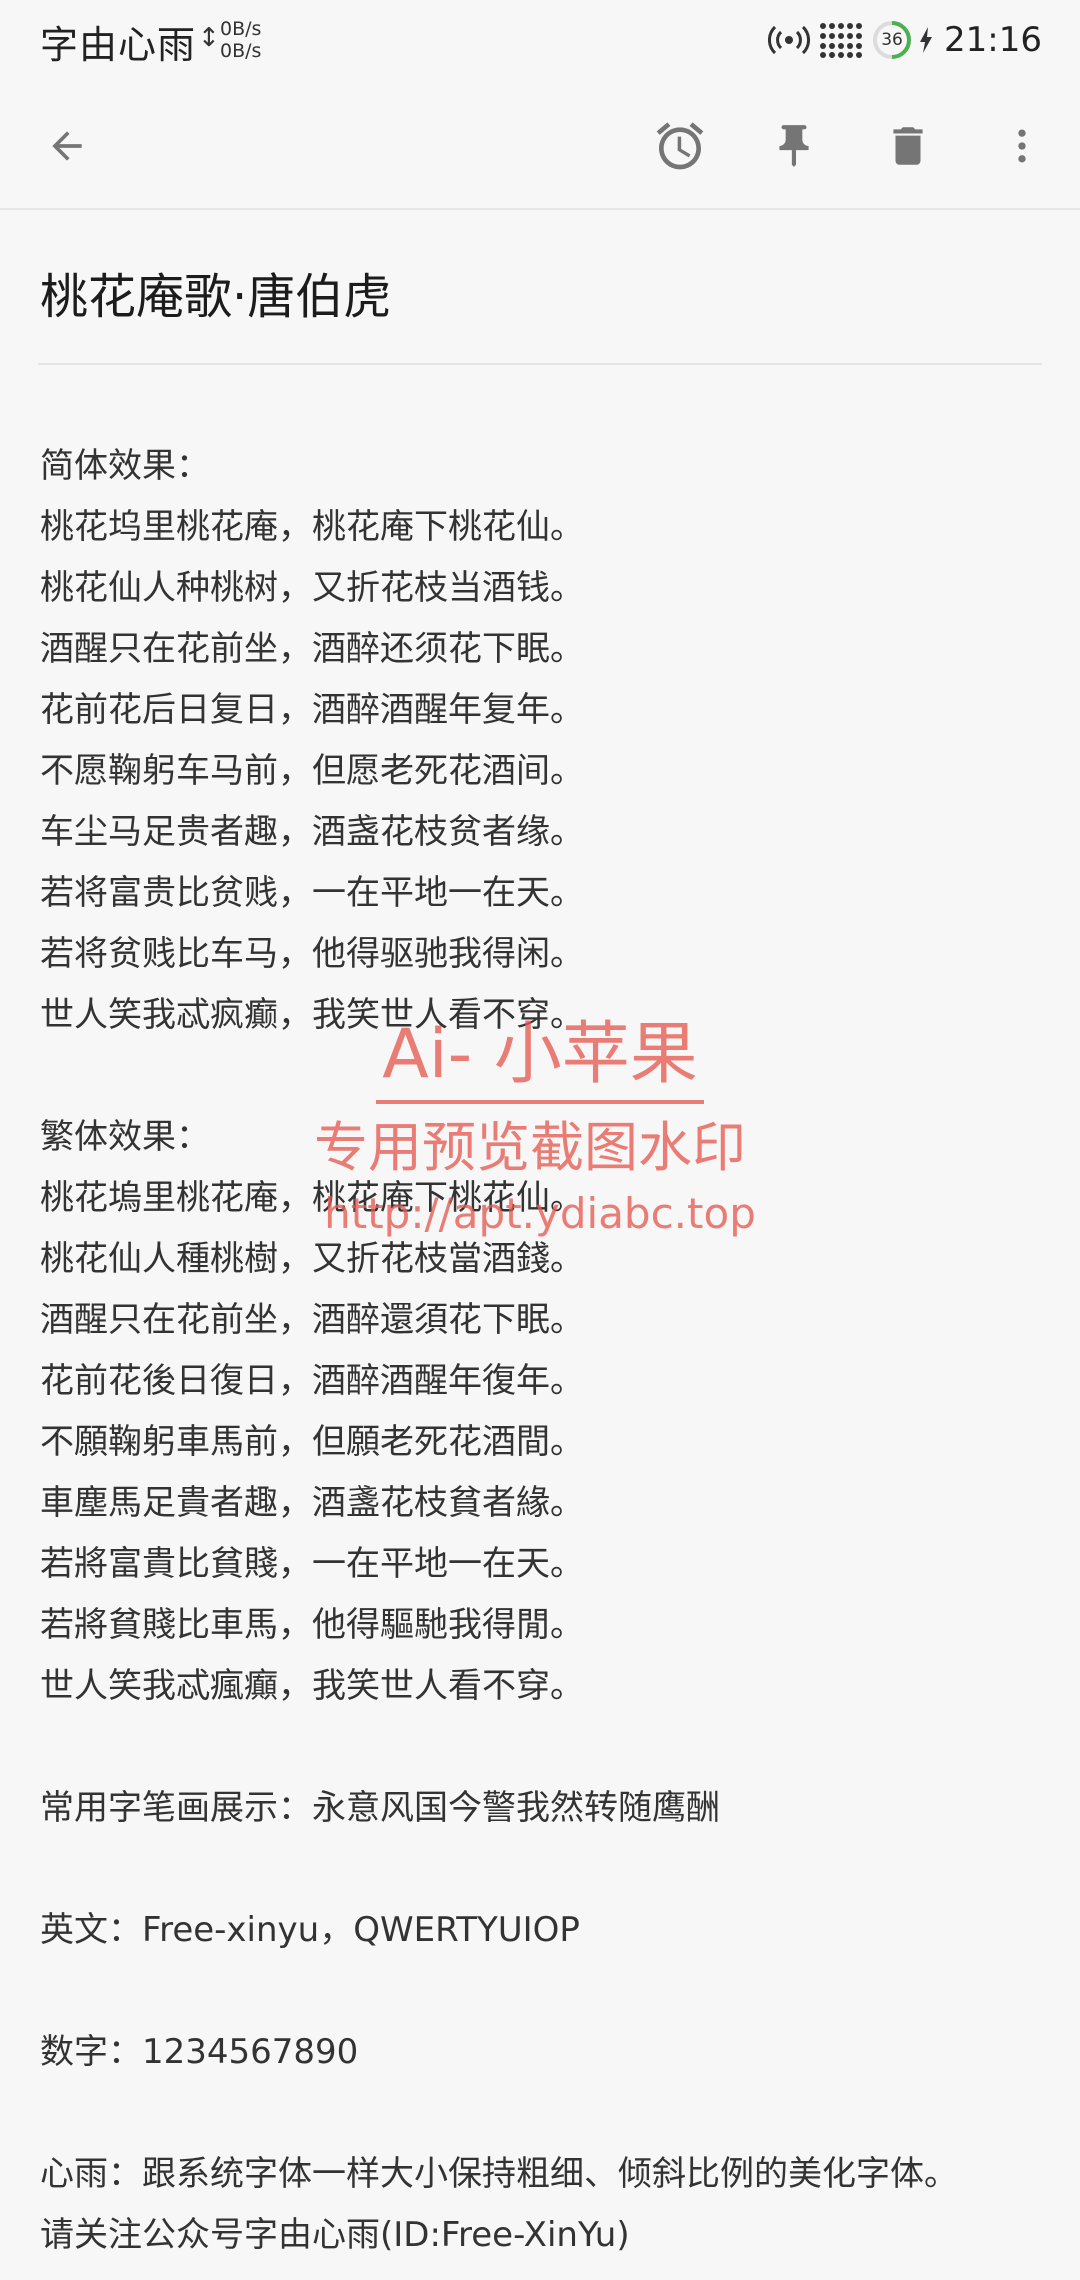 The width and height of the screenshot is (1080, 2280). I want to click on reminder-button, so click(680, 146).